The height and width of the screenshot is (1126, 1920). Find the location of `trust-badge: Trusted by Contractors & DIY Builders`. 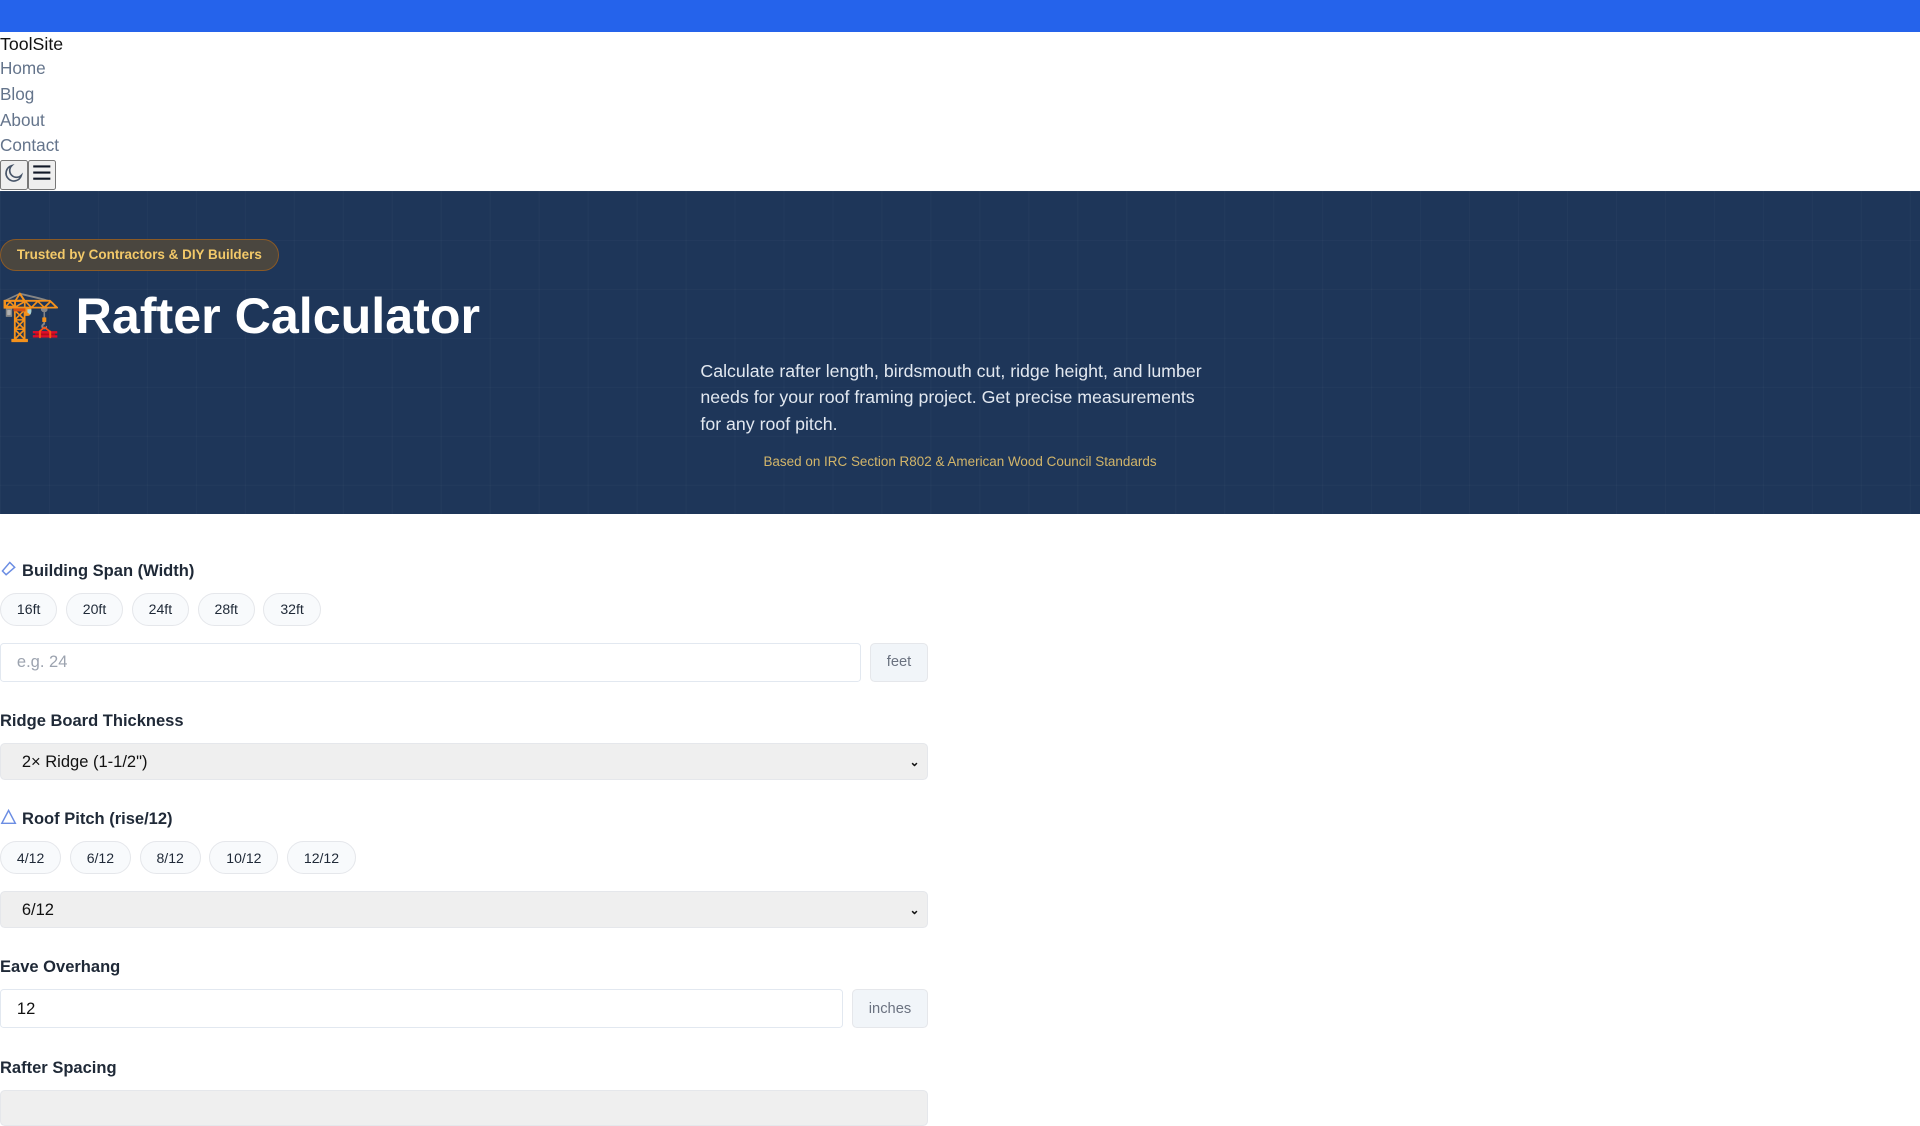

trust-badge: Trusted by Contractors & DIY Builders is located at coordinates (139, 254).